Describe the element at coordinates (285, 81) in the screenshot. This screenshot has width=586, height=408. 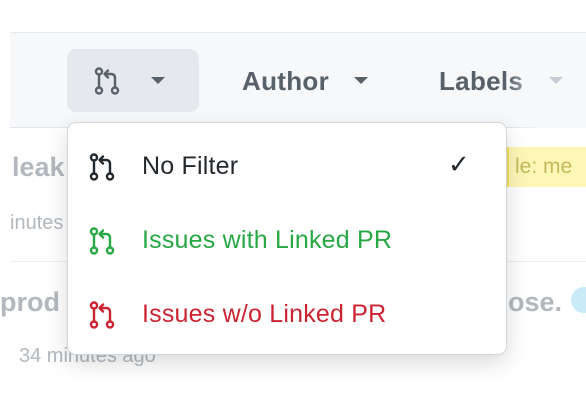
I see `author-filter-button: Author` at that location.